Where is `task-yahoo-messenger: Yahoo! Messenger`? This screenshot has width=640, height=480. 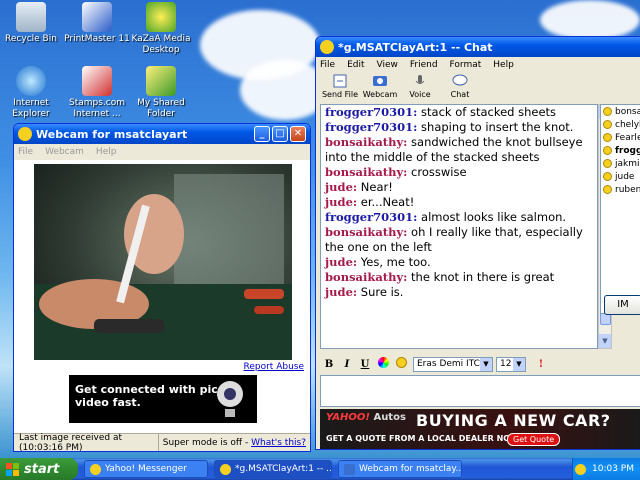 task-yahoo-messenger: Yahoo! Messenger is located at coordinates (146, 469).